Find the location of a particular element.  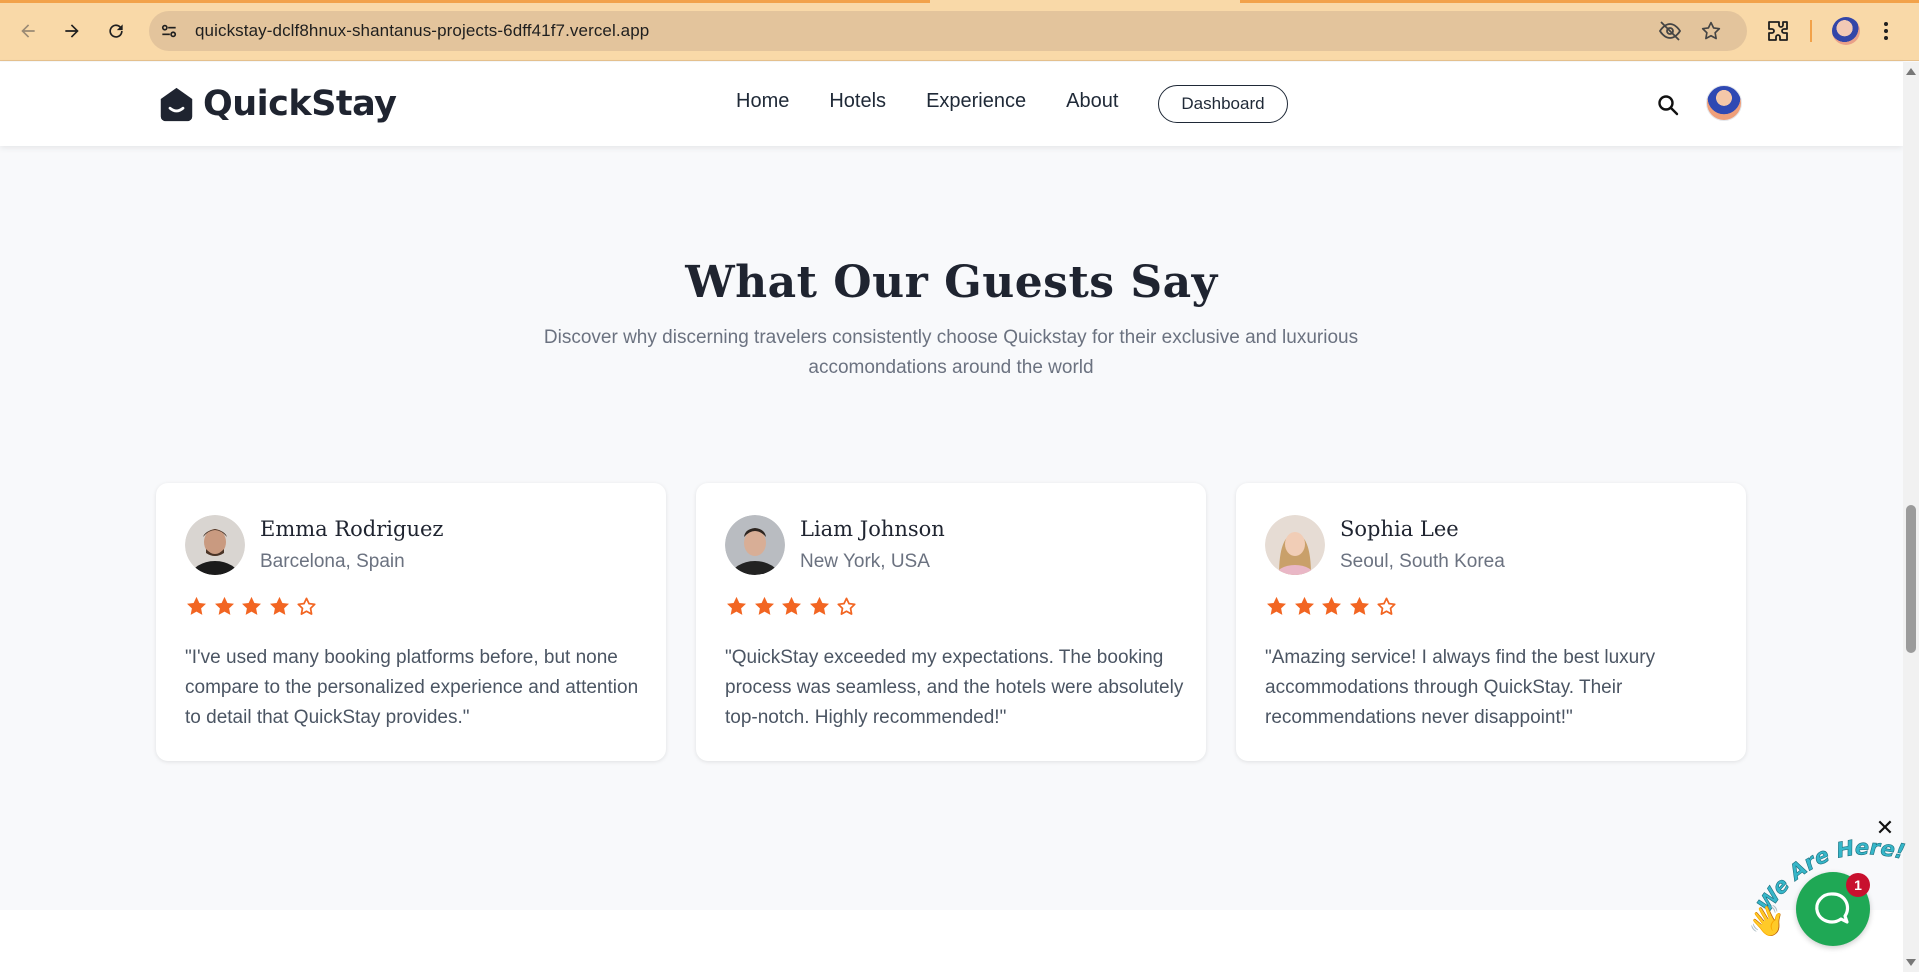

site-info-button is located at coordinates (169, 31).